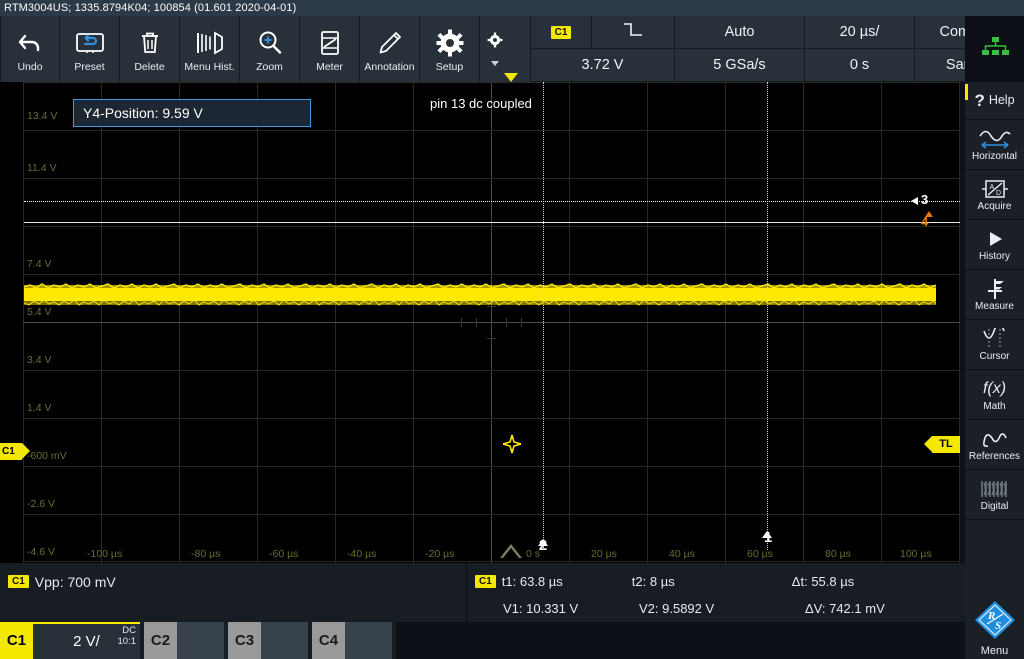 This screenshot has width=1024, height=659. I want to click on channel-c1: C1 2 V/ DC 10:1, so click(70, 640).